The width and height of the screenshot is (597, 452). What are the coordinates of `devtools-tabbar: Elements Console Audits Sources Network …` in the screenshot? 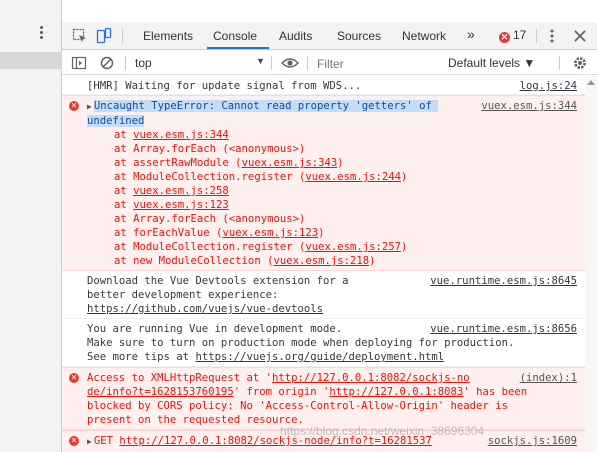 It's located at (329, 36).